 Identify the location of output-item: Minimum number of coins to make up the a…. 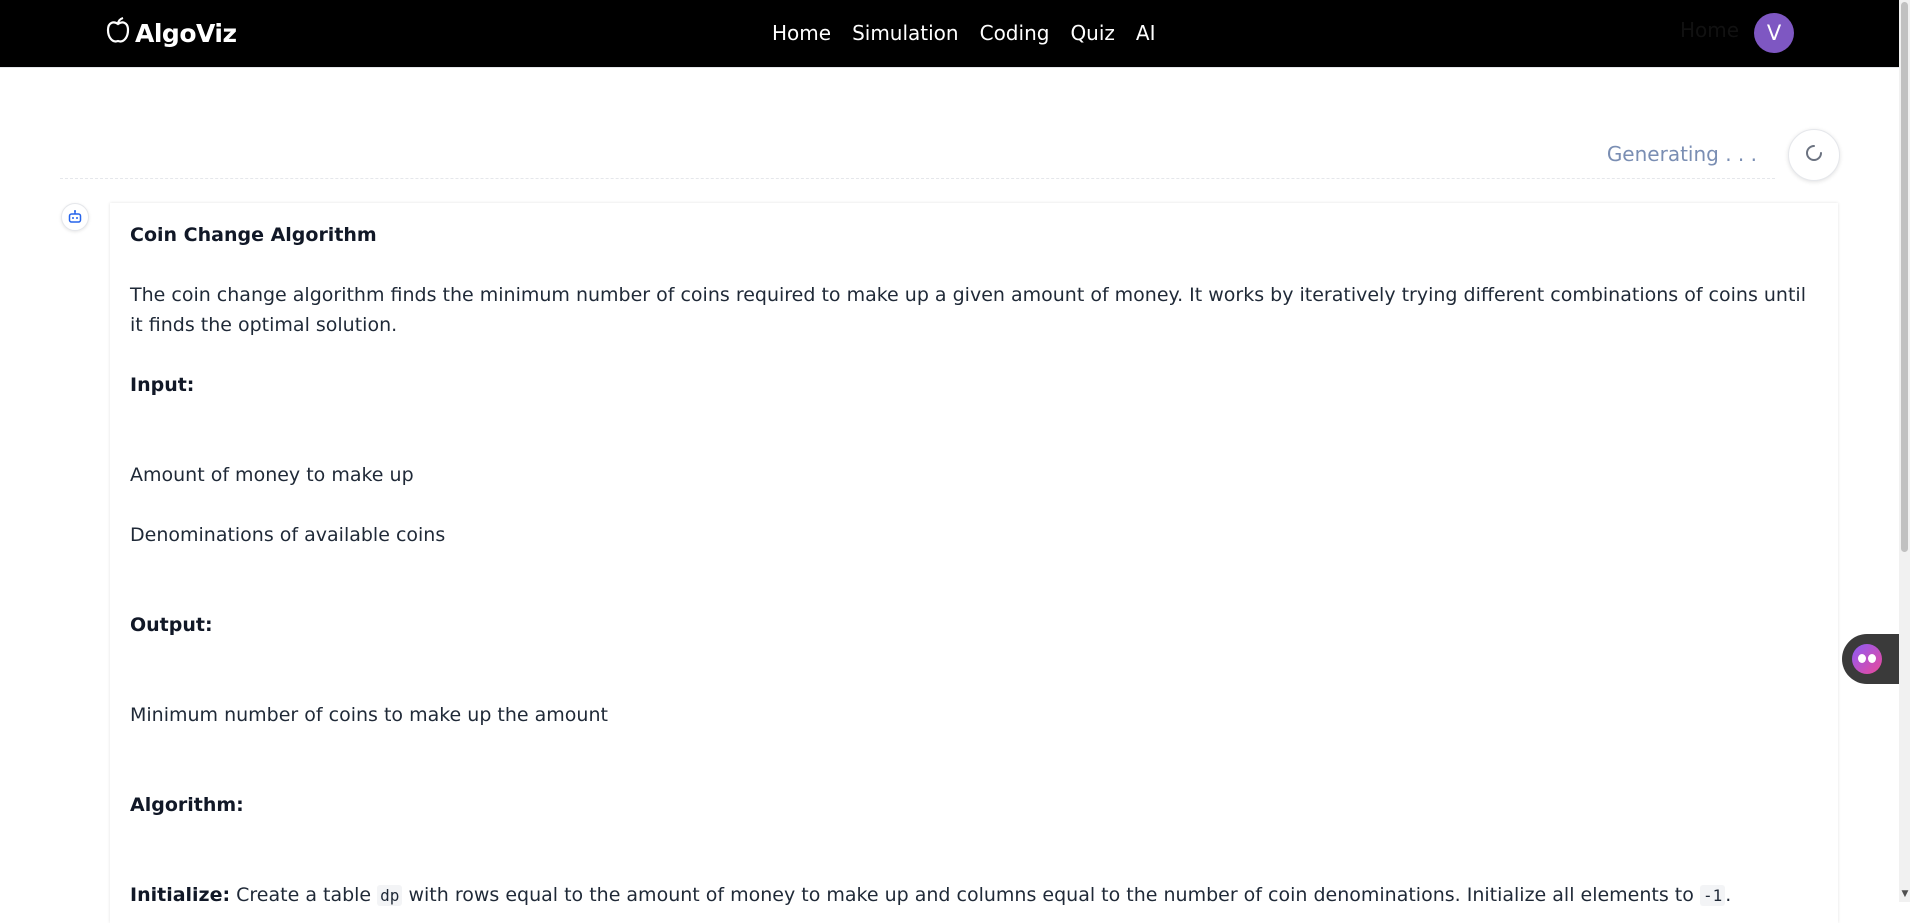
(369, 715).